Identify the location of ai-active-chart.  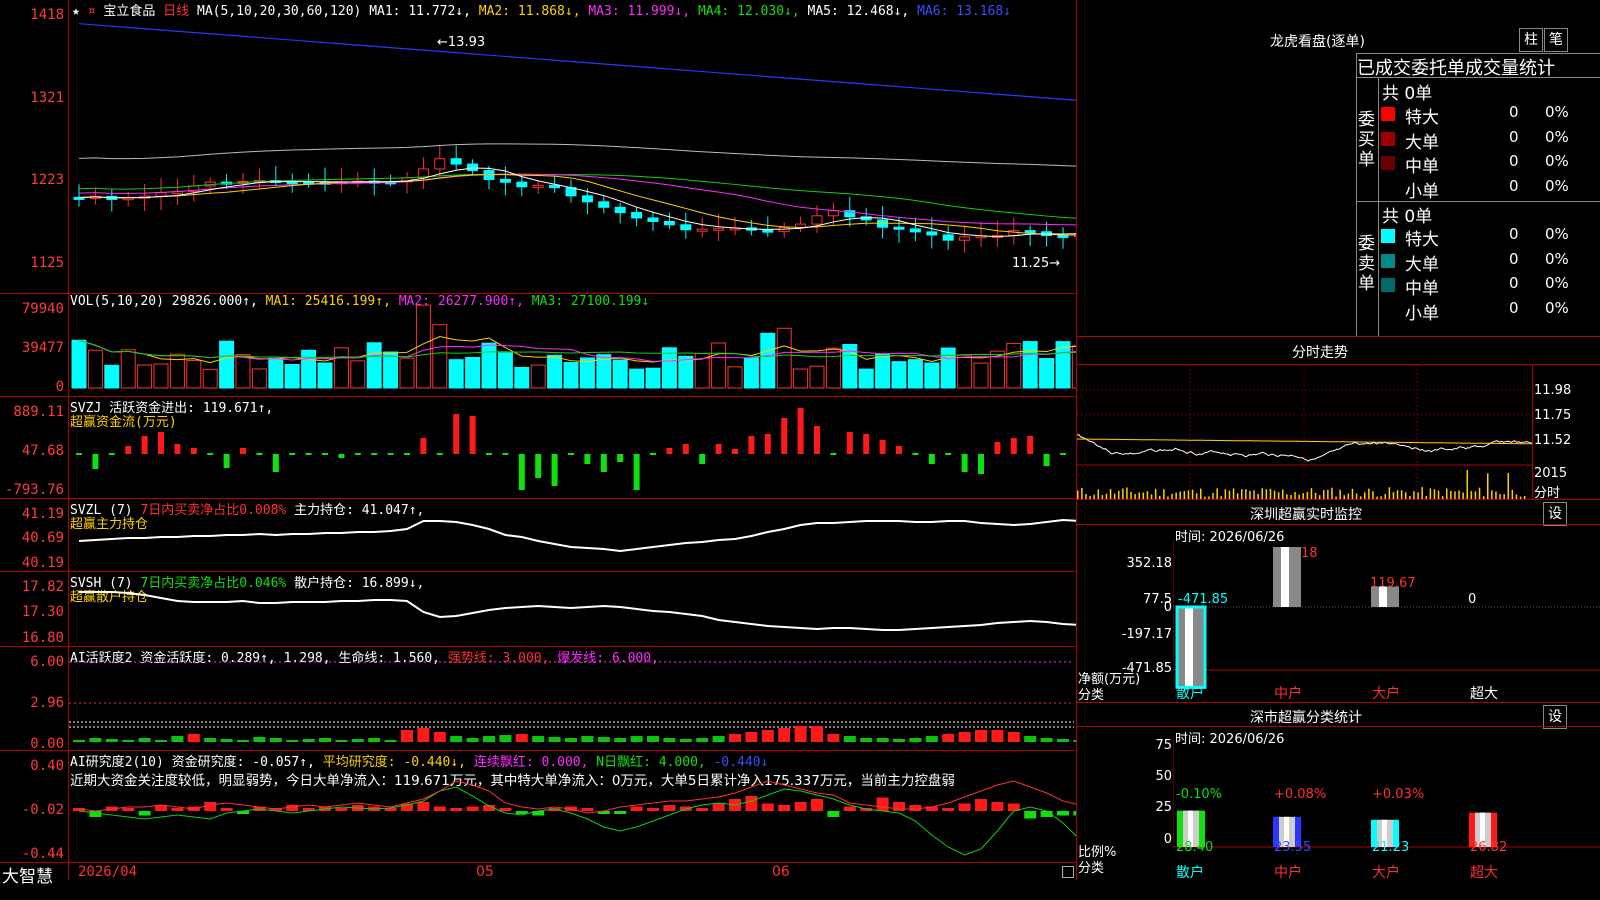
(572, 698).